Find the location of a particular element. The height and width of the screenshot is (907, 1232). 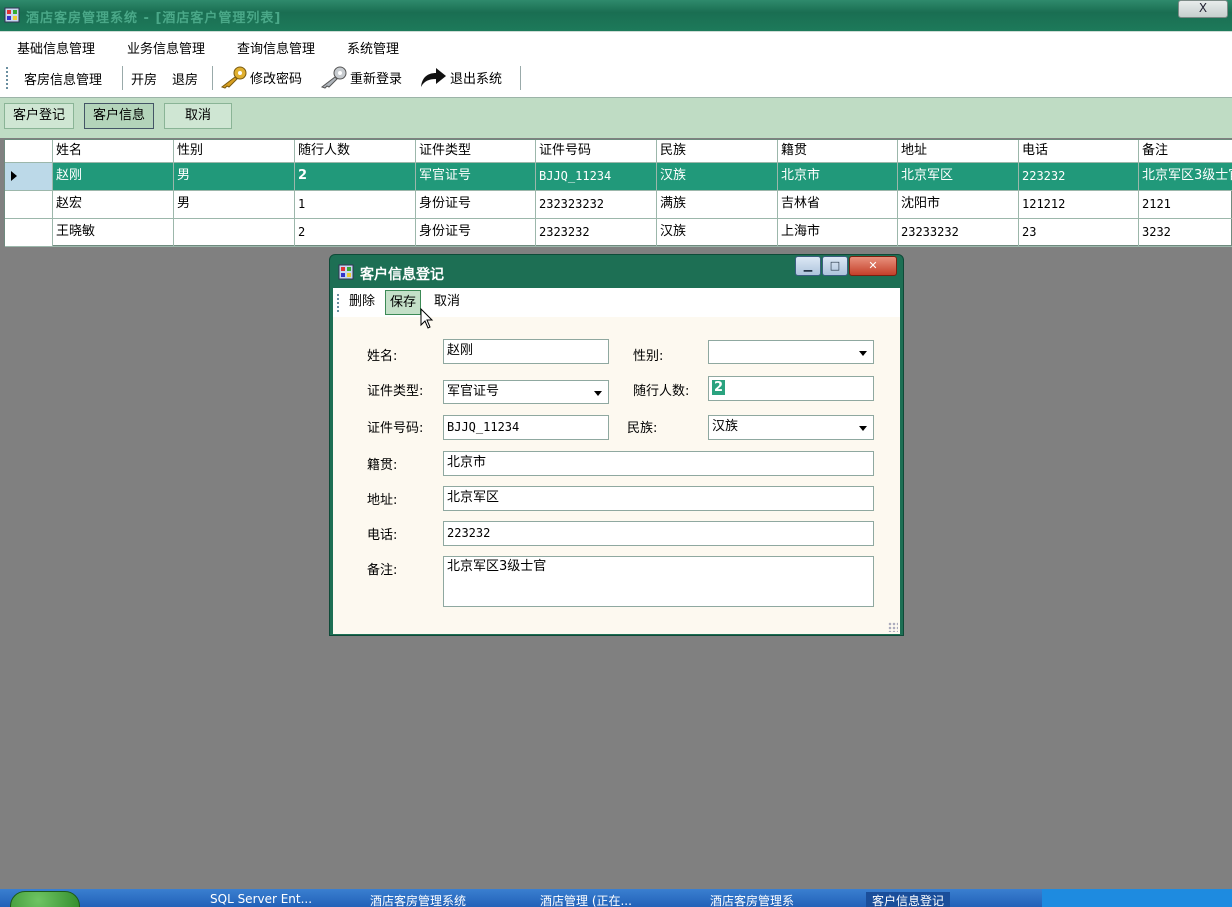

column-header: 备注 is located at coordinates (1185, 151).